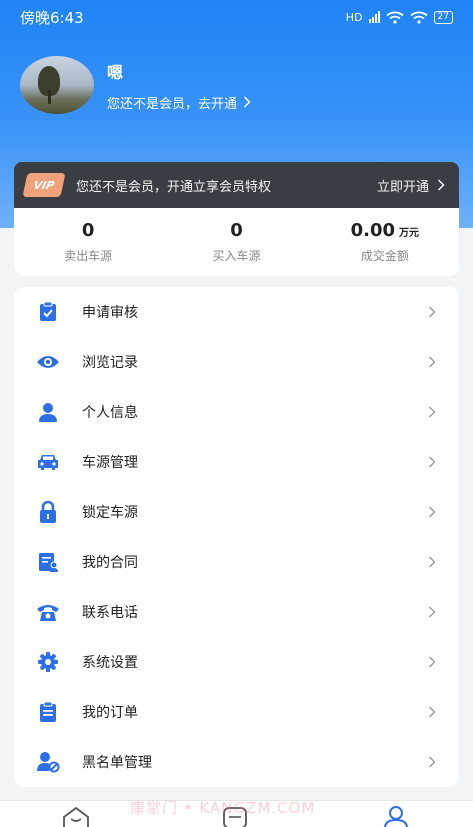 This screenshot has height=827, width=473. What do you see at coordinates (172, 104) in the screenshot?
I see `member-prompt: 您还不是会员，去开通` at bounding box center [172, 104].